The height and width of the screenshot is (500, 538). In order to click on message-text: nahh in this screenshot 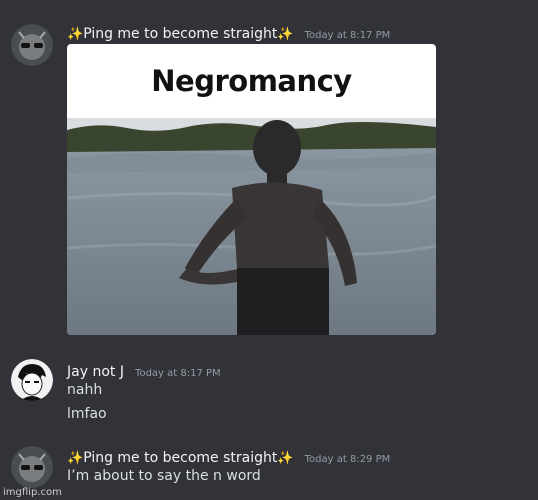, I will do `click(85, 390)`.